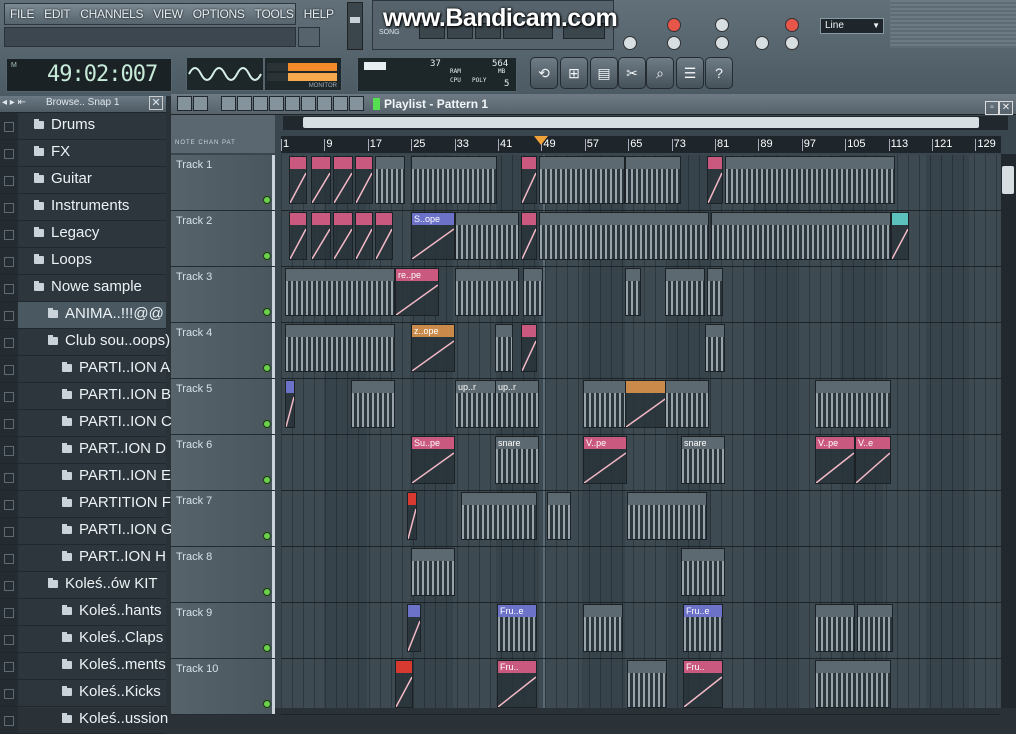 This screenshot has width=1016, height=734. I want to click on wait-input-icon, so click(722, 43).